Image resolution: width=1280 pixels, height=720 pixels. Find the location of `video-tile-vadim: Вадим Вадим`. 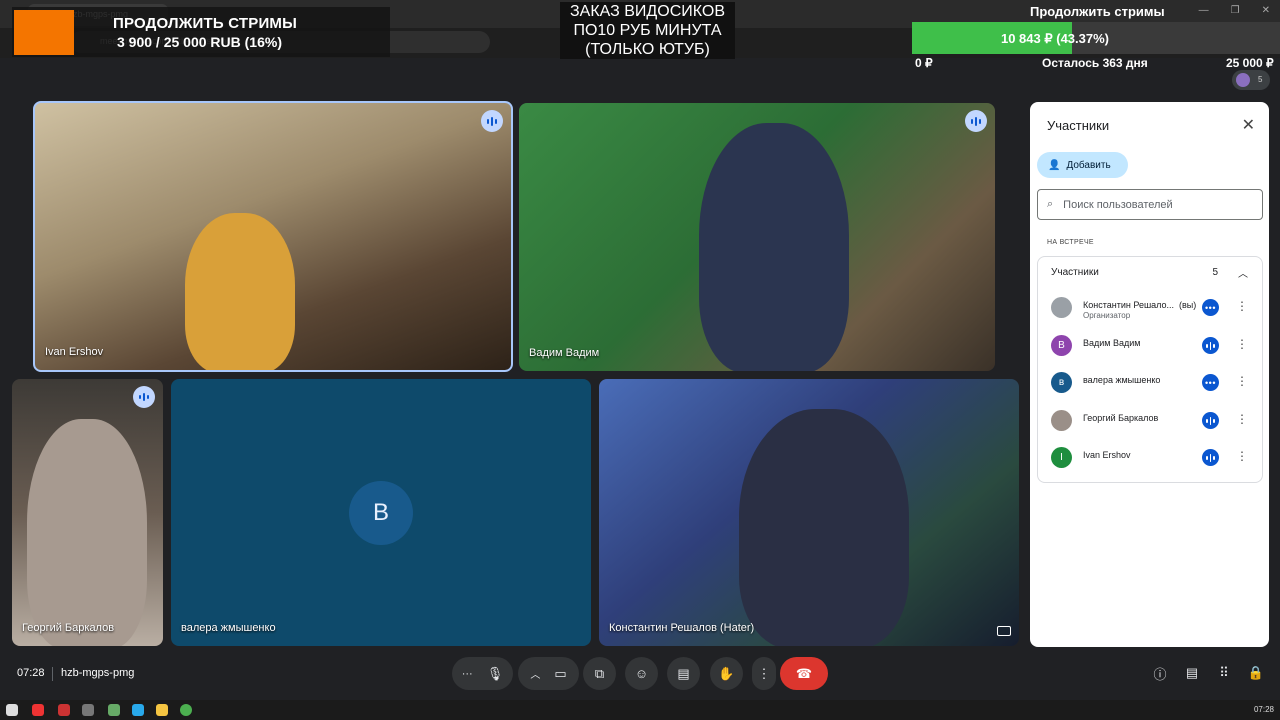

video-tile-vadim: Вадим Вадим is located at coordinates (757, 237).